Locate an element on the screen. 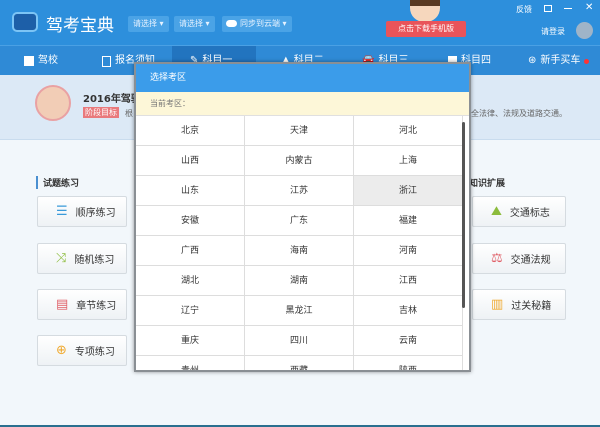 The width and height of the screenshot is (600, 427). app-title: 驾考宝典 is located at coordinates (80, 26).